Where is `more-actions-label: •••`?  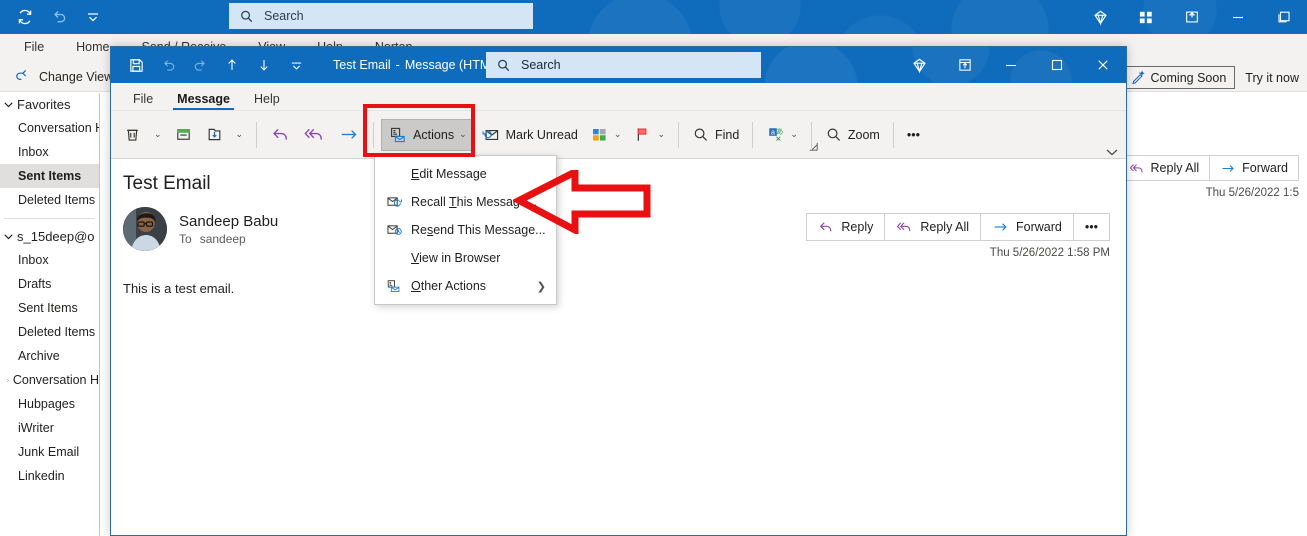 more-actions-label: ••• is located at coordinates (1091, 227).